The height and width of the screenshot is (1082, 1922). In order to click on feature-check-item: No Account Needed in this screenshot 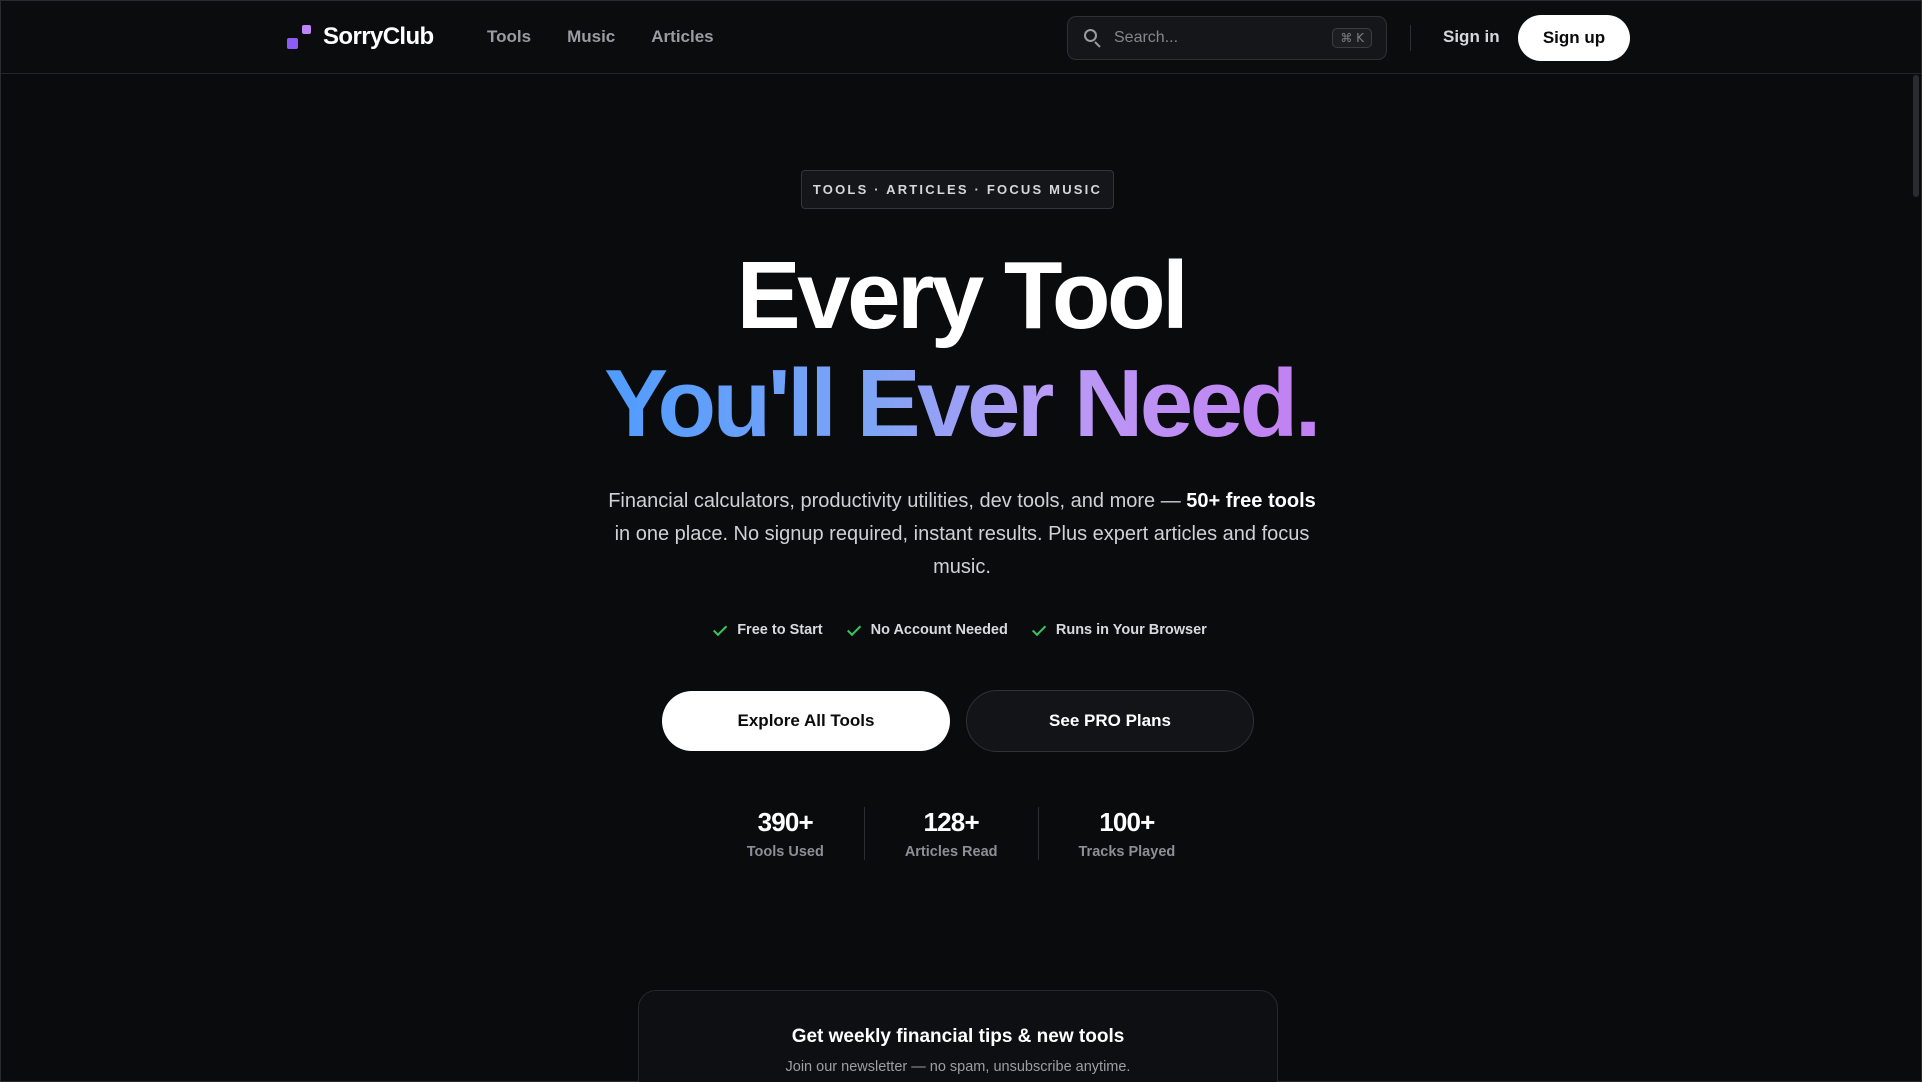, I will do `click(927, 629)`.